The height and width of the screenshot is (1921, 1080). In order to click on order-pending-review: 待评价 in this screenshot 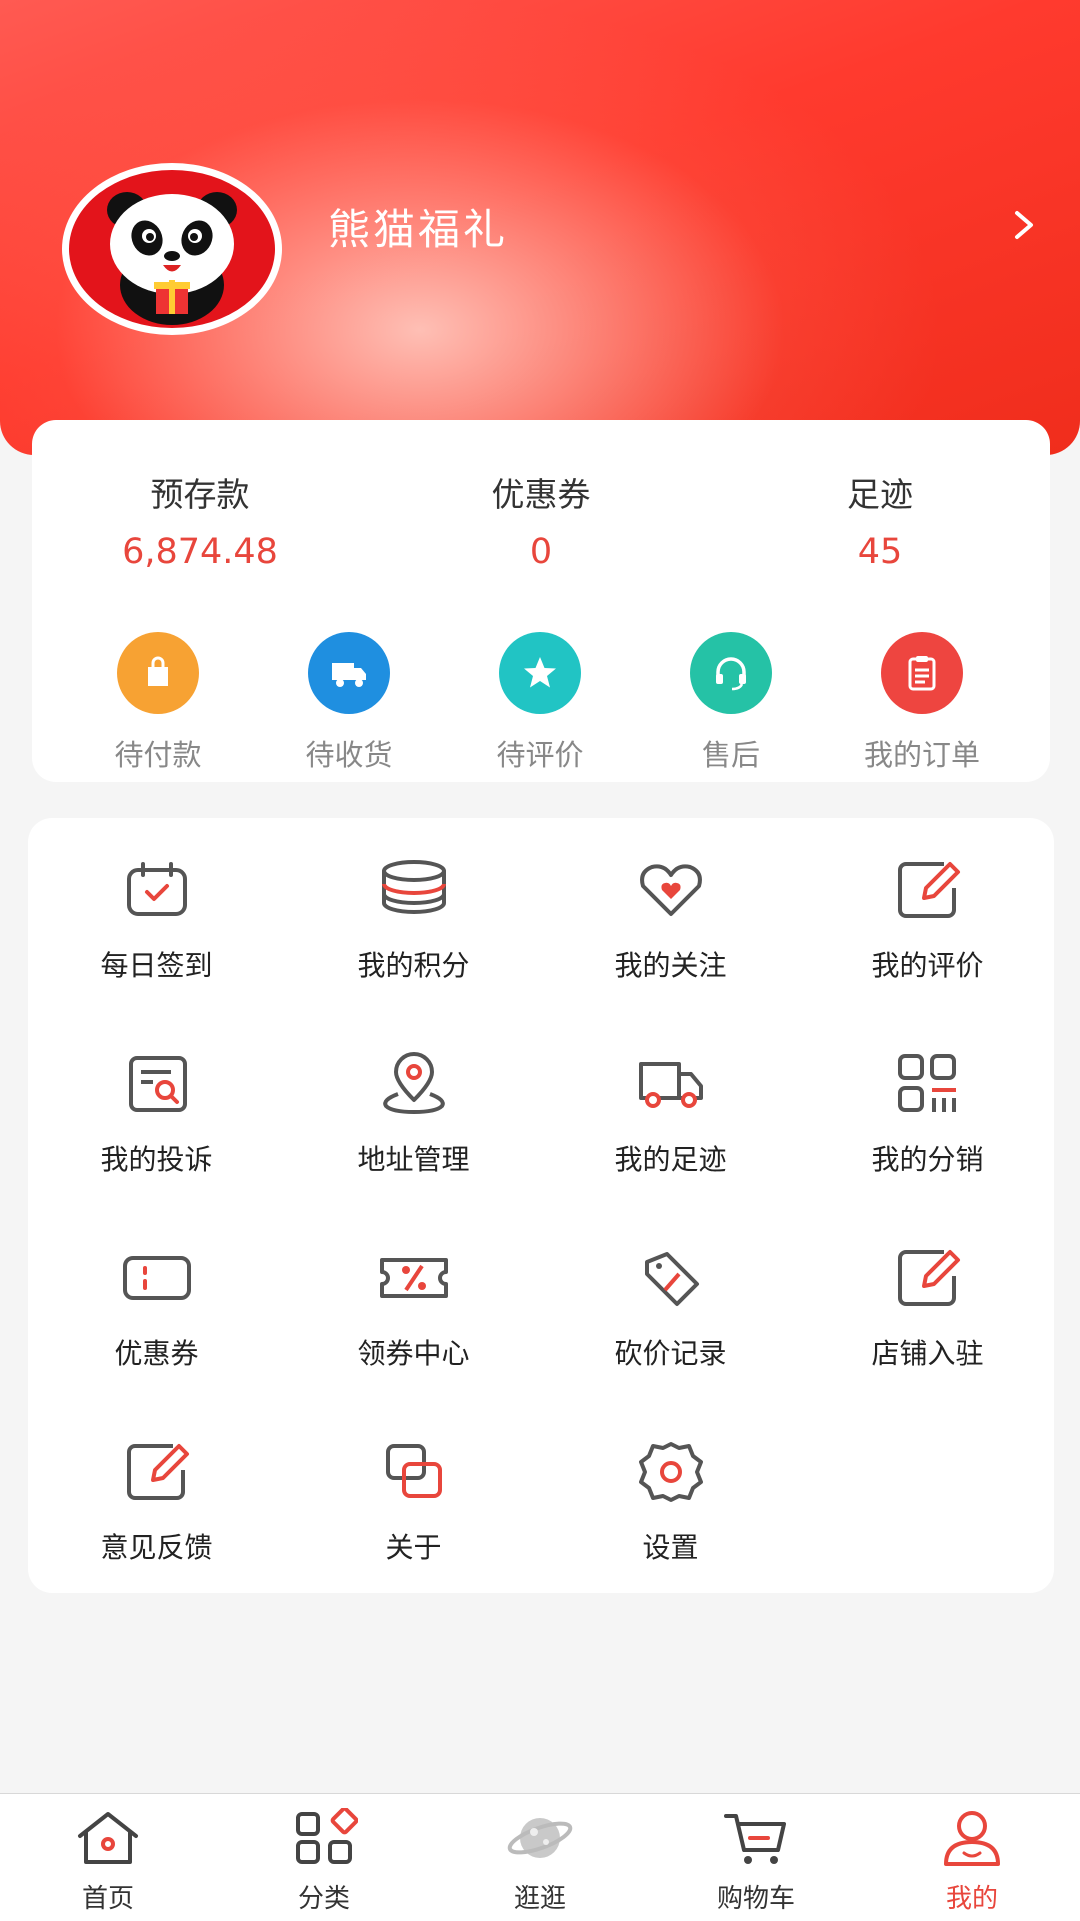, I will do `click(540, 703)`.